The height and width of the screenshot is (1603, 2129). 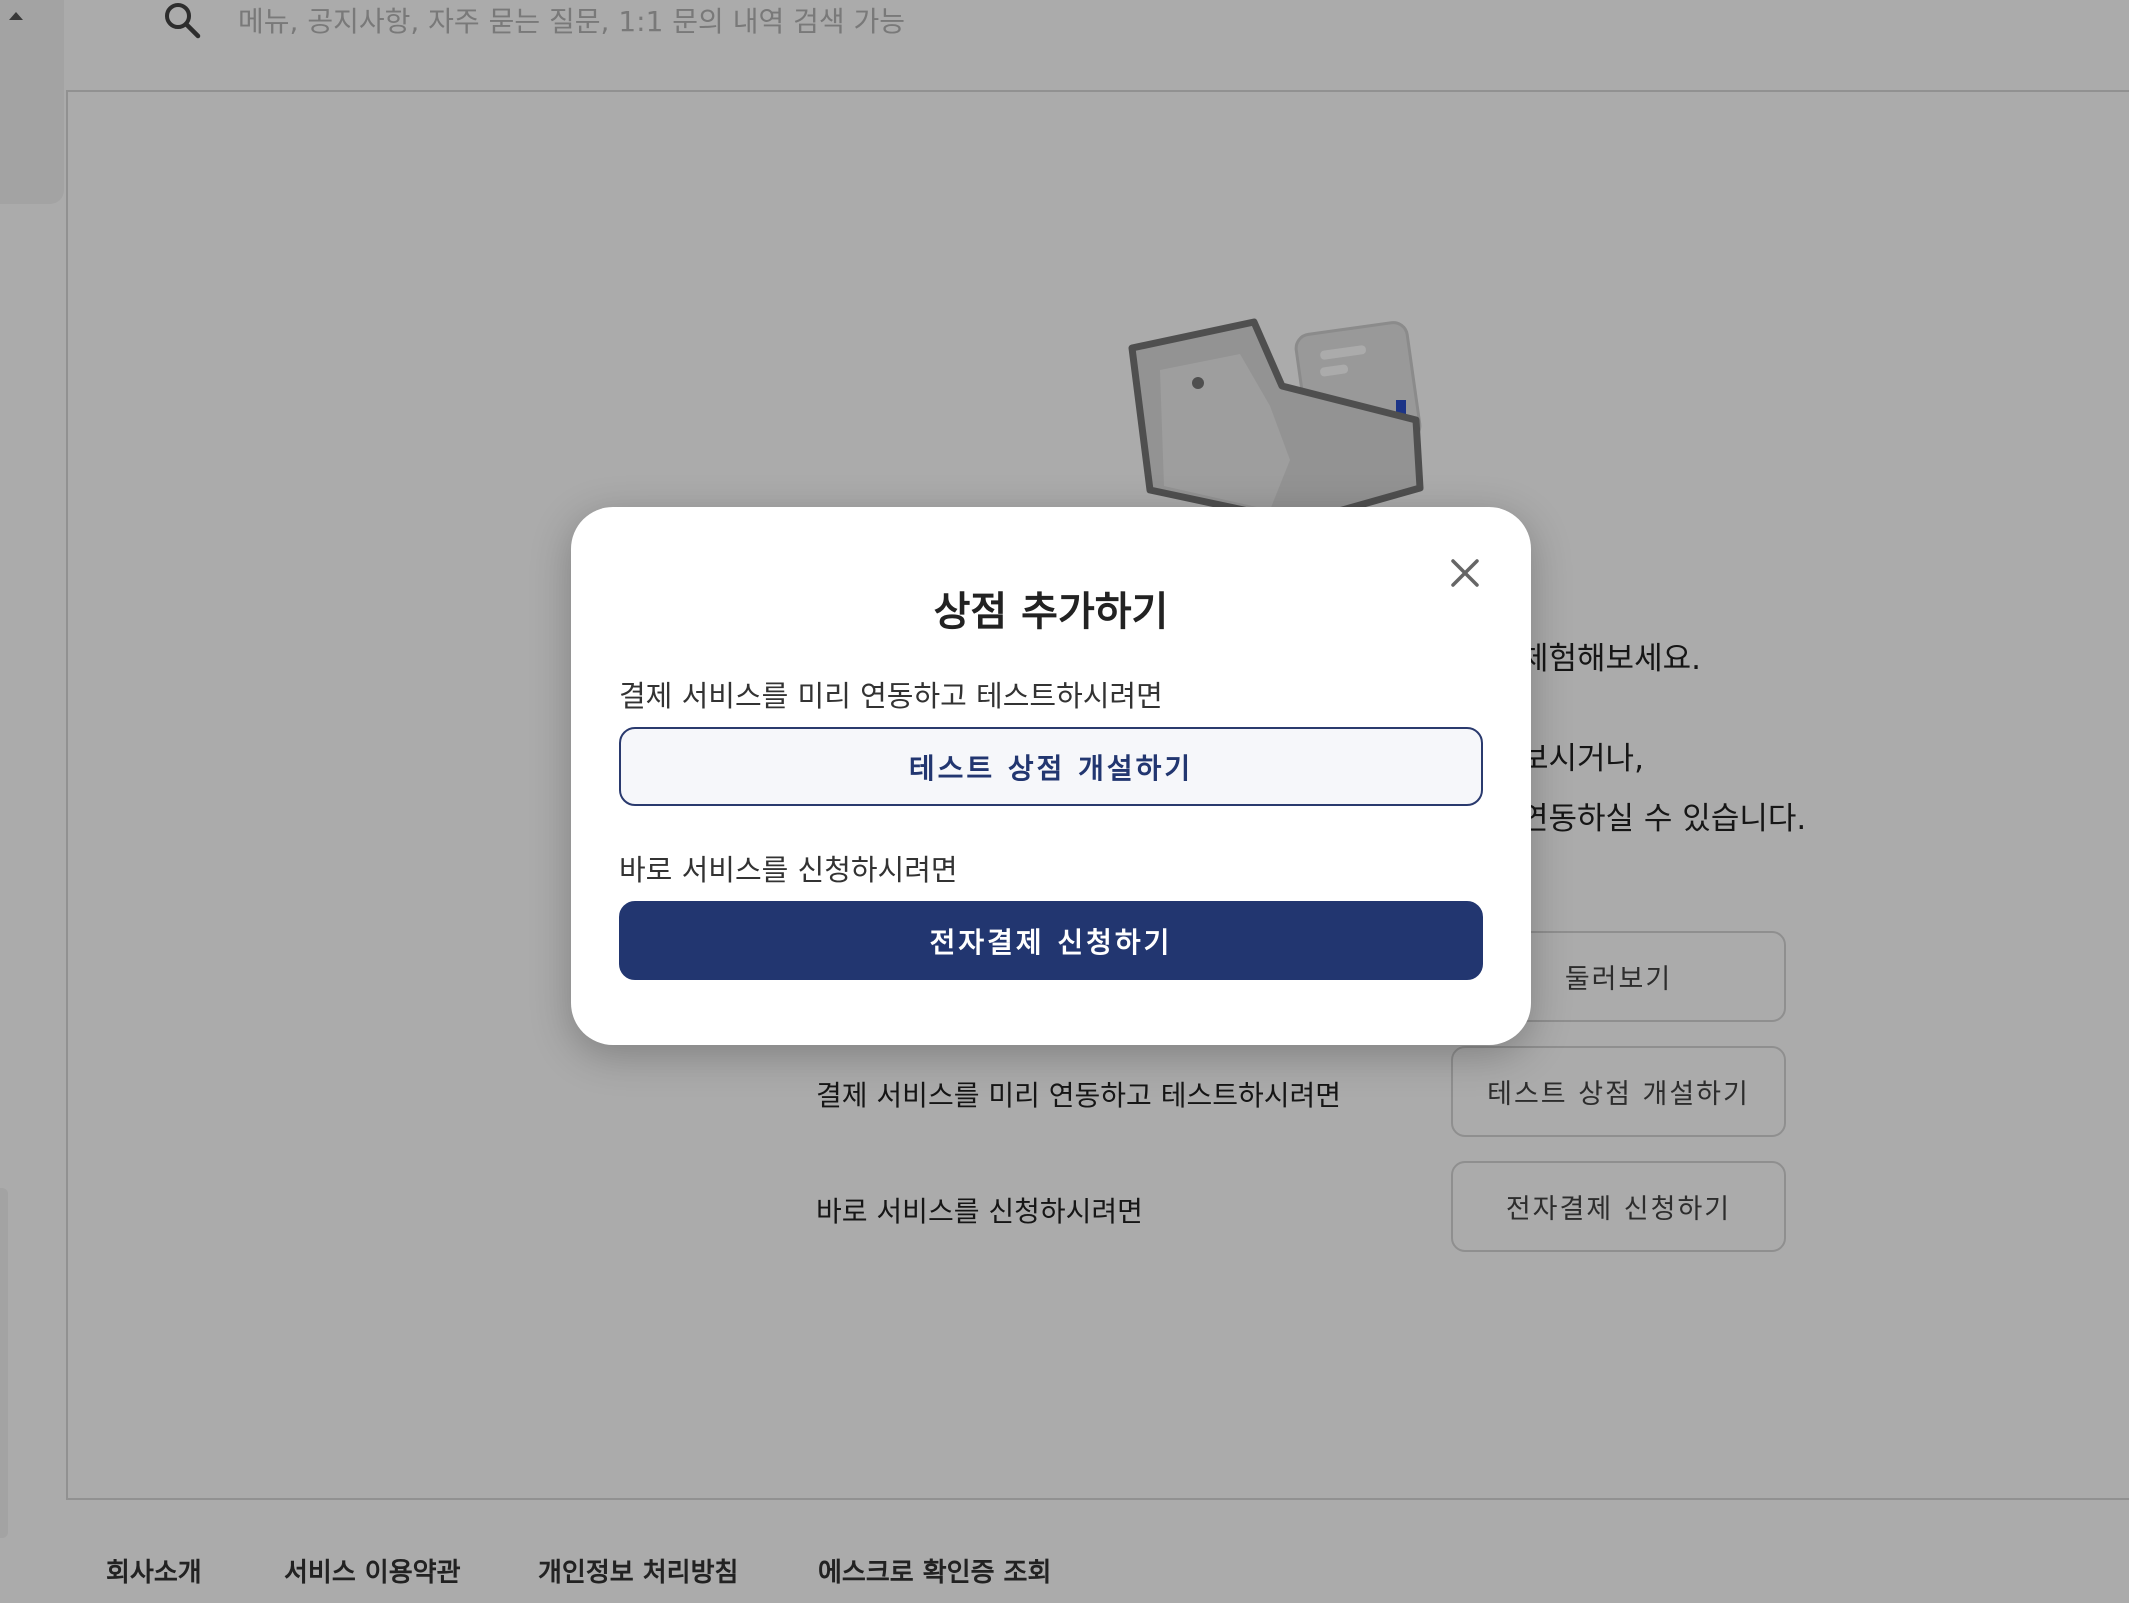 What do you see at coordinates (891, 696) in the screenshot?
I see `modal-test-desc: 결제 서비스를 미리 연동하고 테스트하시려면` at bounding box center [891, 696].